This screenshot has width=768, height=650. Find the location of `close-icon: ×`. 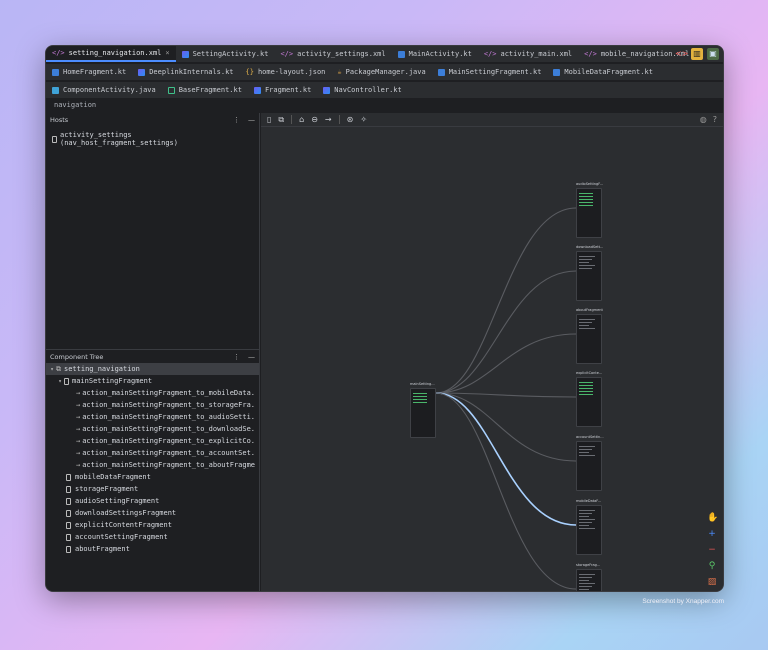

close-icon: × is located at coordinates (167, 53).